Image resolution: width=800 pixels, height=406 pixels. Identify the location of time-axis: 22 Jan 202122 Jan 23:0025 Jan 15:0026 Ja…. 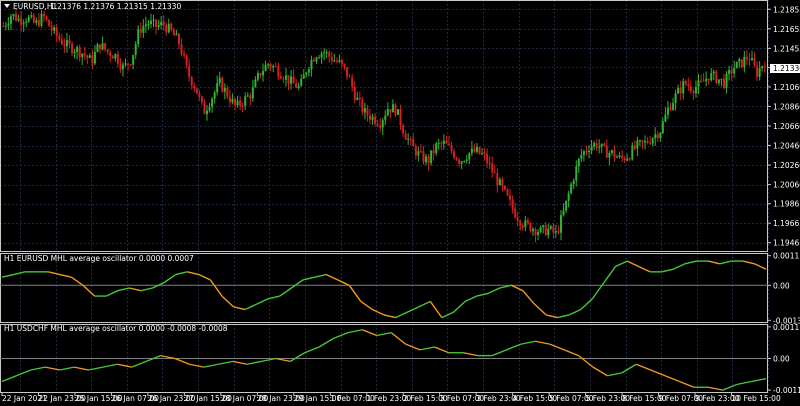
(391, 398).